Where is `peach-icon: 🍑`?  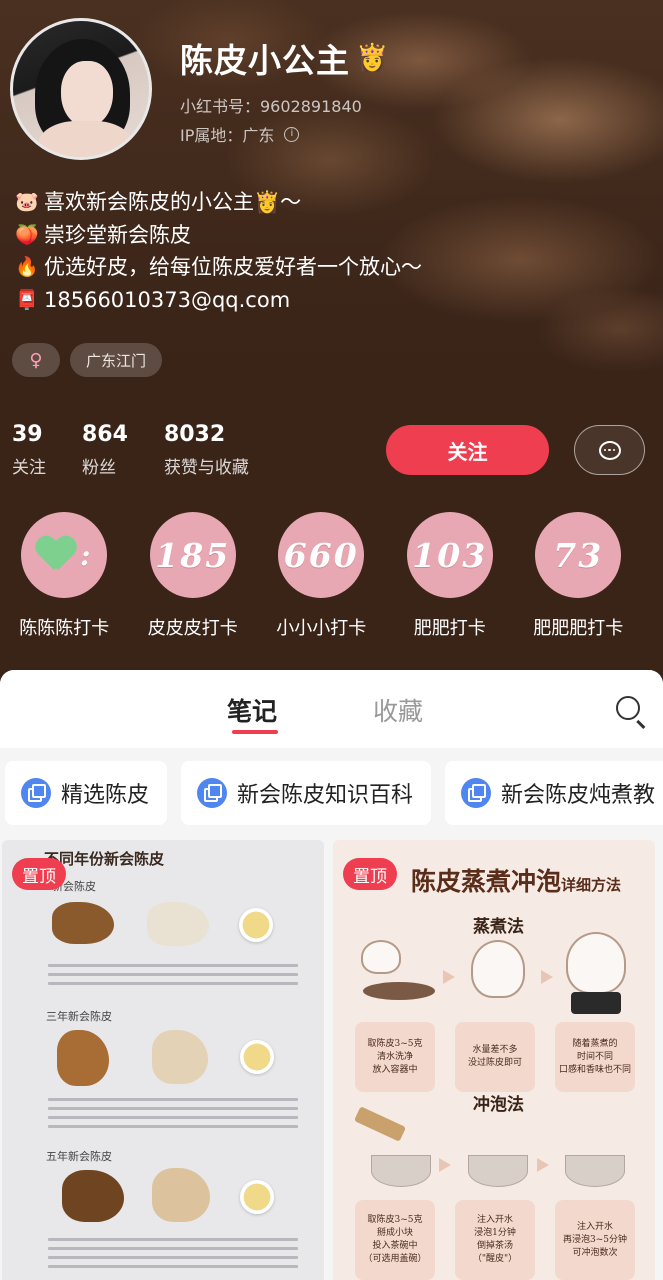 peach-icon: 🍑 is located at coordinates (27, 234).